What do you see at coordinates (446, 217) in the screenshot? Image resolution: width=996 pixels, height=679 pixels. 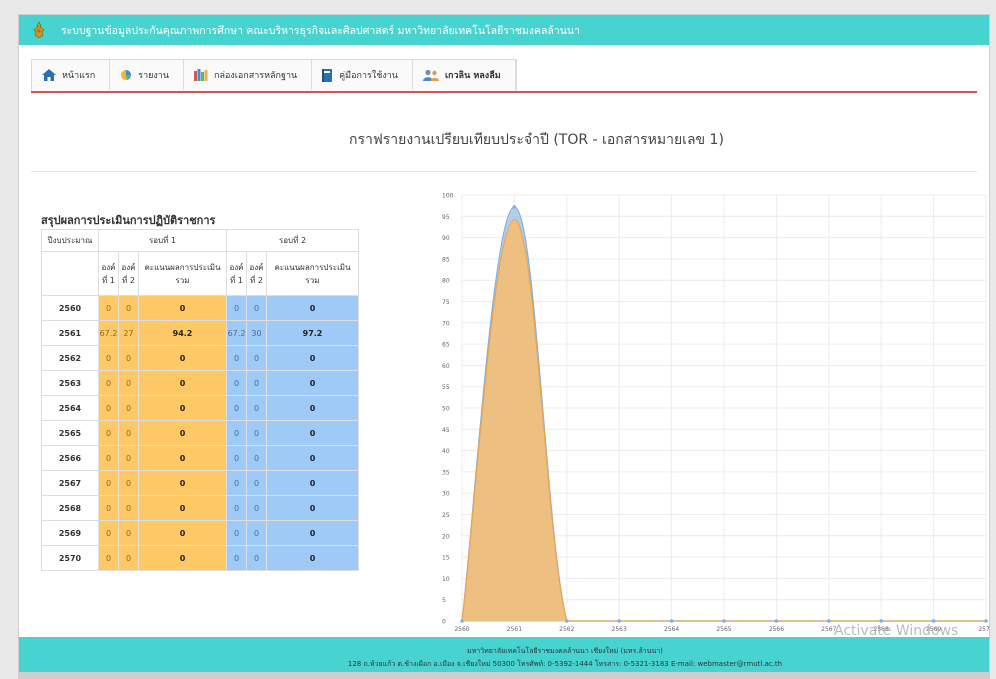 I see `y-tick-label: 95` at bounding box center [446, 217].